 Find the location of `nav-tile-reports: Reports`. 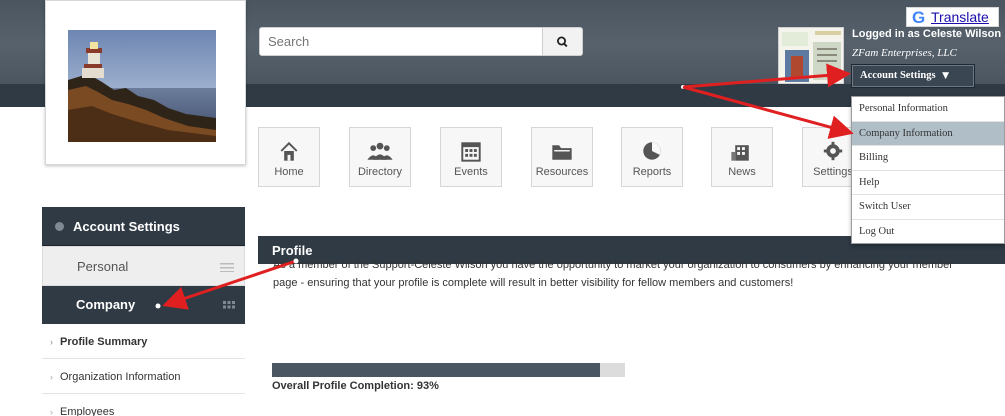

nav-tile-reports: Reports is located at coordinates (652, 157).